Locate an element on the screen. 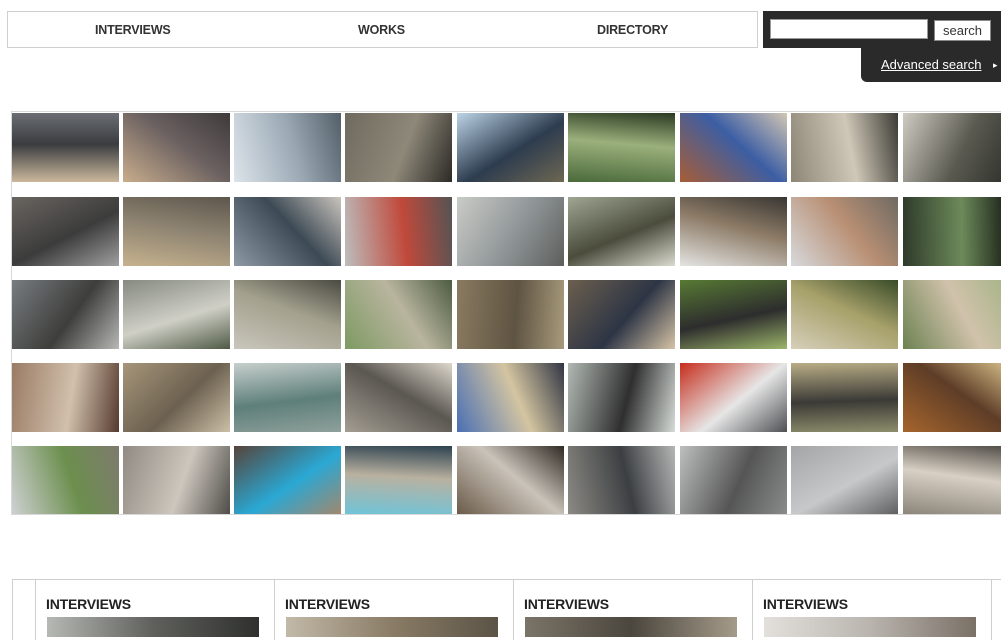 This screenshot has width=1001, height=640. search-input is located at coordinates (849, 29).